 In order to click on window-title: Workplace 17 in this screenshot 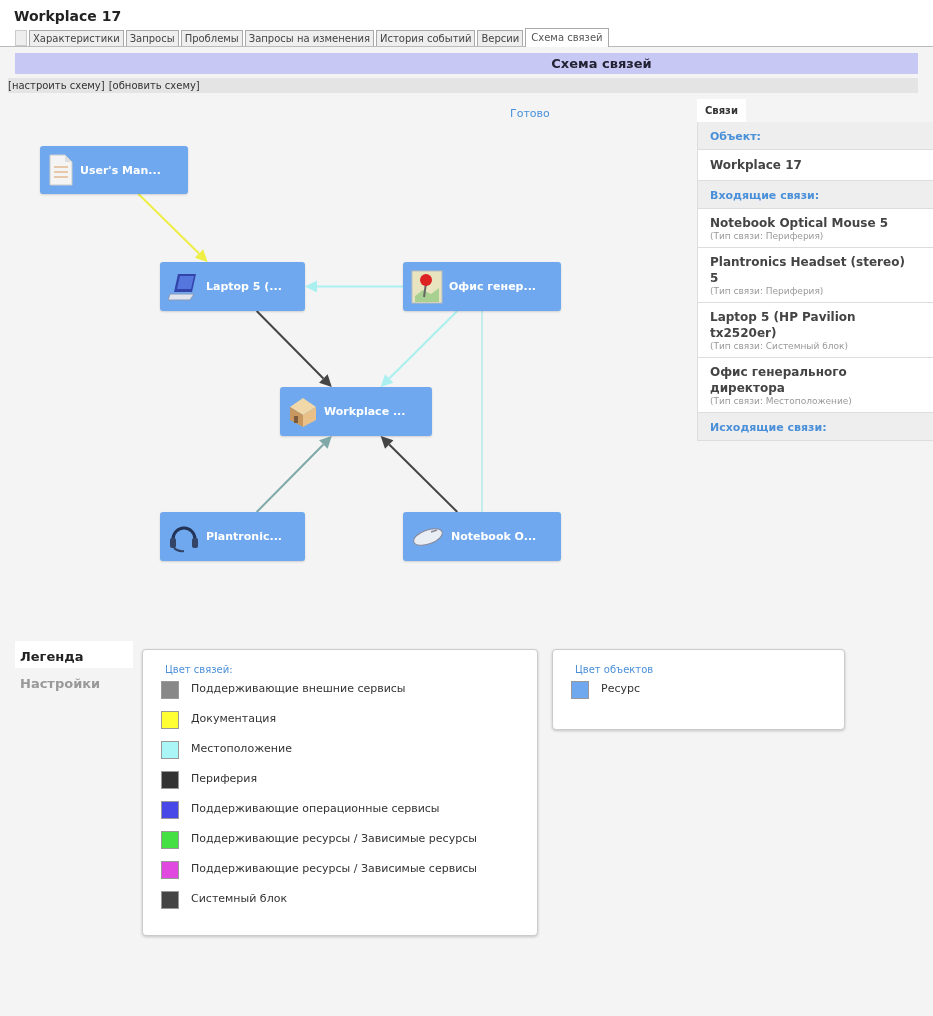, I will do `click(466, 13)`.